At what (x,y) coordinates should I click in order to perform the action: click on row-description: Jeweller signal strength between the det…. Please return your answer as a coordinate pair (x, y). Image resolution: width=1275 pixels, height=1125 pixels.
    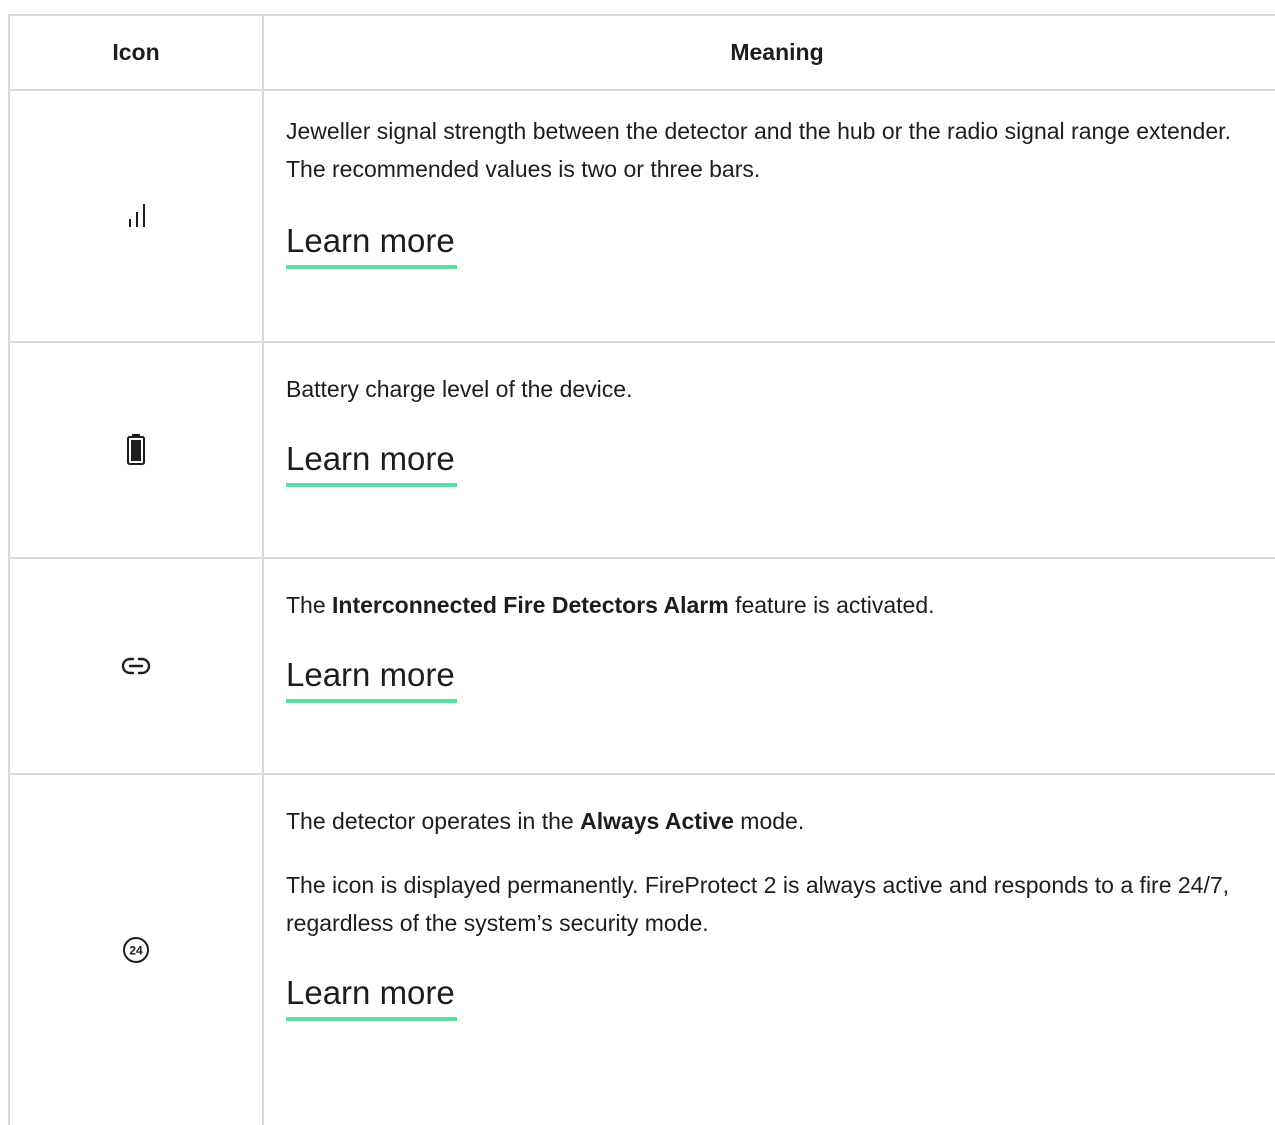
    Looking at the image, I should click on (758, 150).